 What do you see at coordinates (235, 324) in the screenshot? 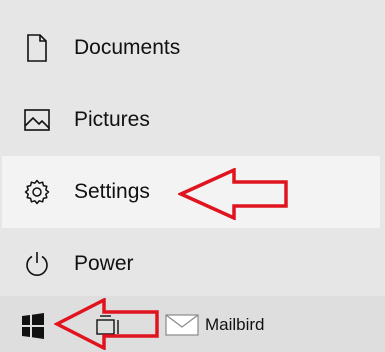
I see `taskbar-app-label: Mailbird` at bounding box center [235, 324].